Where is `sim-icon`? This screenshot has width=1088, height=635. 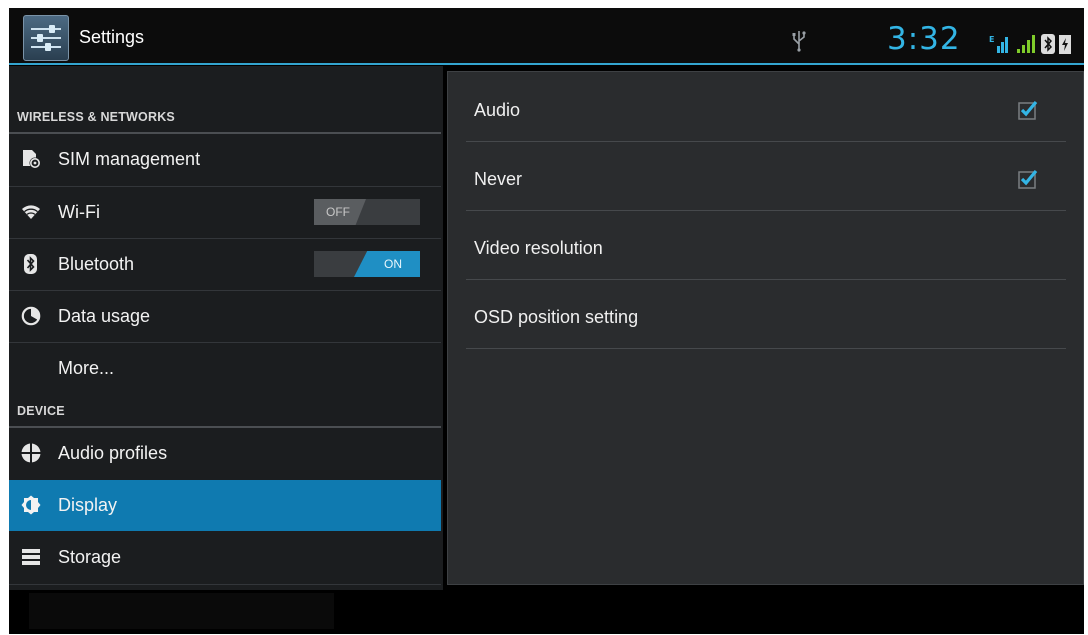 sim-icon is located at coordinates (32, 159).